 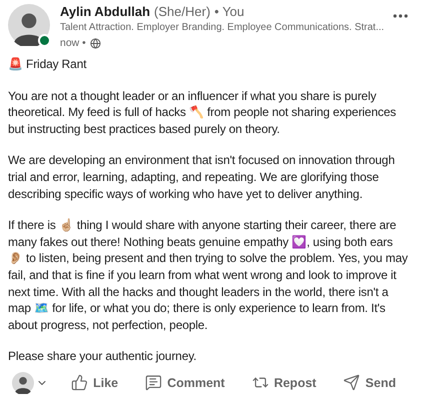 What do you see at coordinates (29, 25) in the screenshot?
I see `avatar` at bounding box center [29, 25].